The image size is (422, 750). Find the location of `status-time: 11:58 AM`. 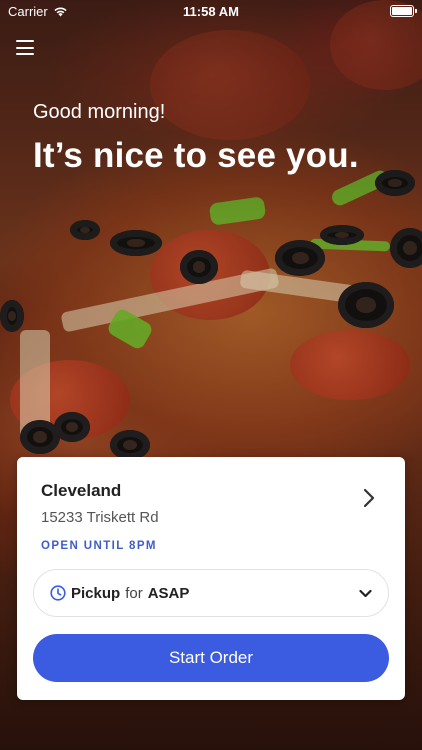

status-time: 11:58 AM is located at coordinates (211, 11).